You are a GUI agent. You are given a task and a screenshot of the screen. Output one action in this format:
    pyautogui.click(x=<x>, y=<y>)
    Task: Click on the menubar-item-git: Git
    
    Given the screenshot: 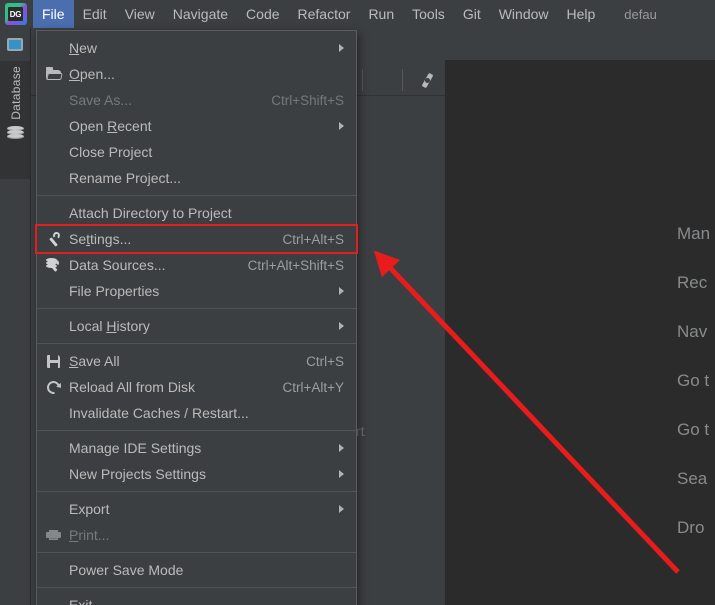 What is the action you would take?
    pyautogui.click(x=472, y=14)
    